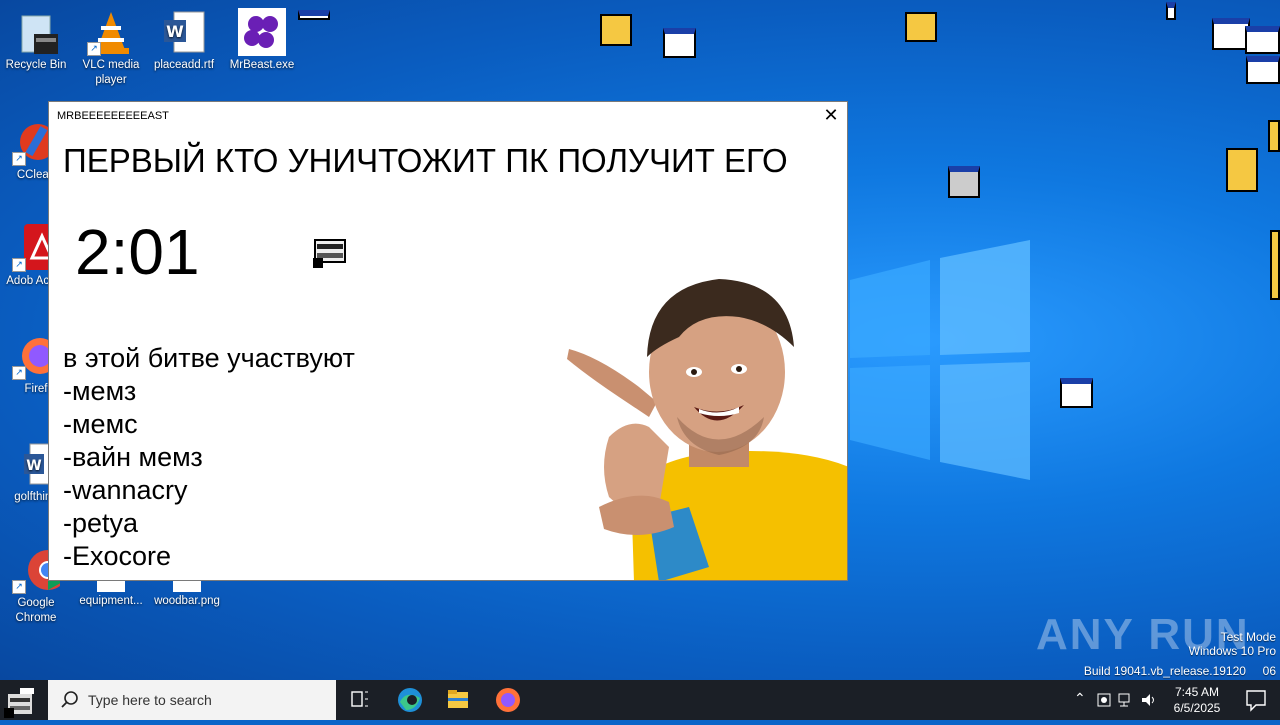  I want to click on chevron-up-icon: ⌃, so click(1080, 698).